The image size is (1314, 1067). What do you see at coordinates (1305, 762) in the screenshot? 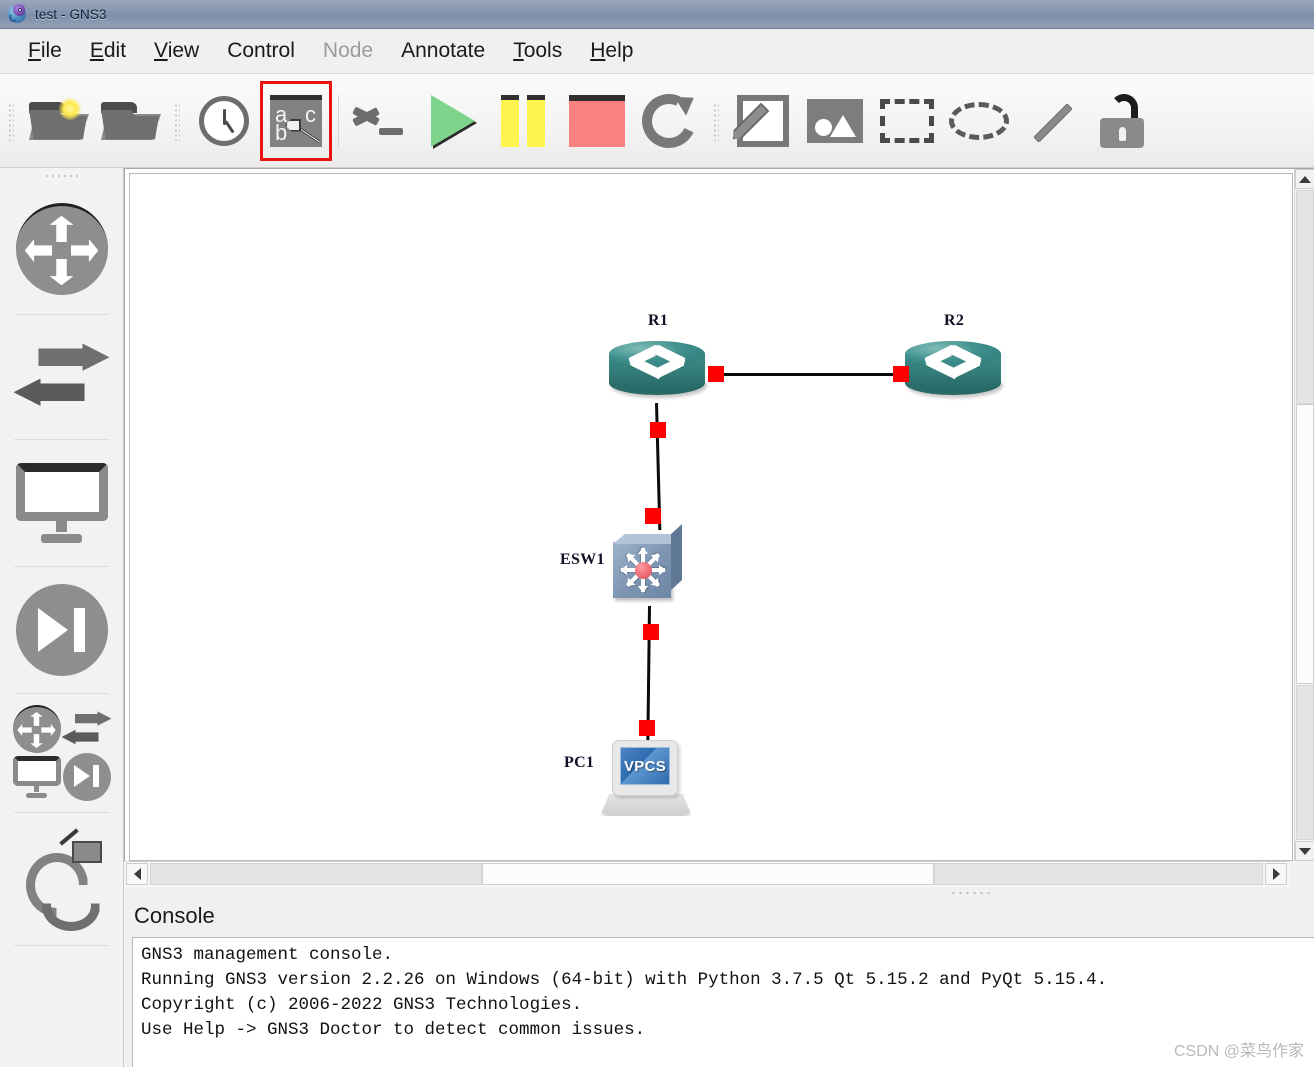
I see `vscroll-track-bottom` at bounding box center [1305, 762].